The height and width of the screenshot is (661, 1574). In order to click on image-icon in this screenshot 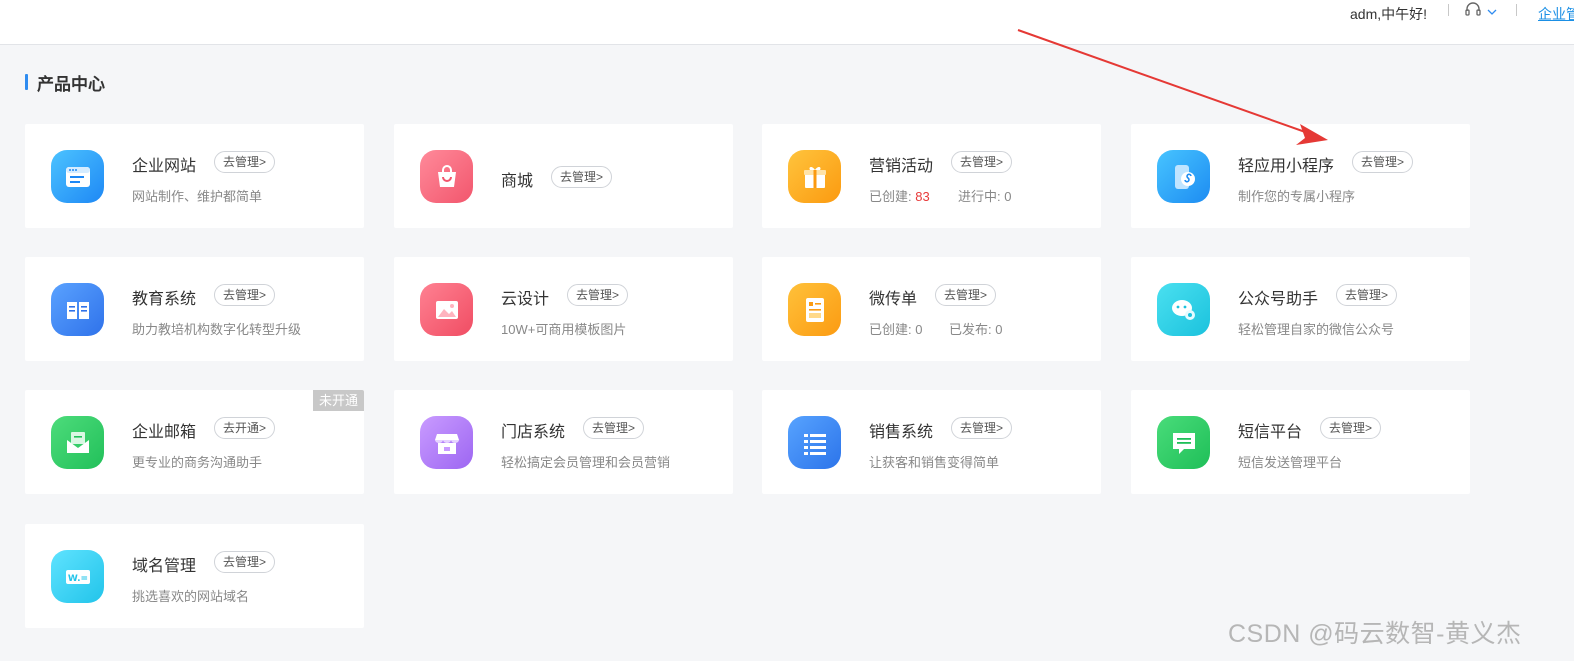, I will do `click(446, 309)`.